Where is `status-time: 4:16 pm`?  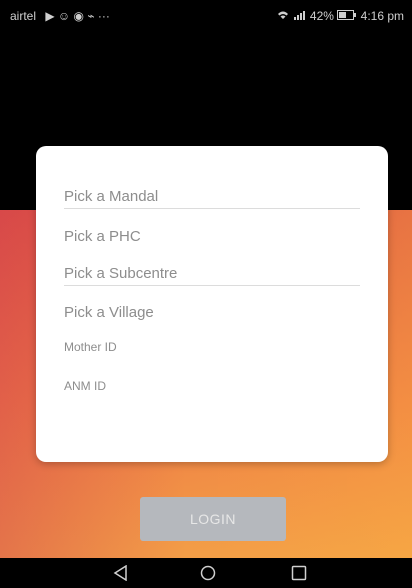
status-time: 4:16 pm is located at coordinates (382, 16).